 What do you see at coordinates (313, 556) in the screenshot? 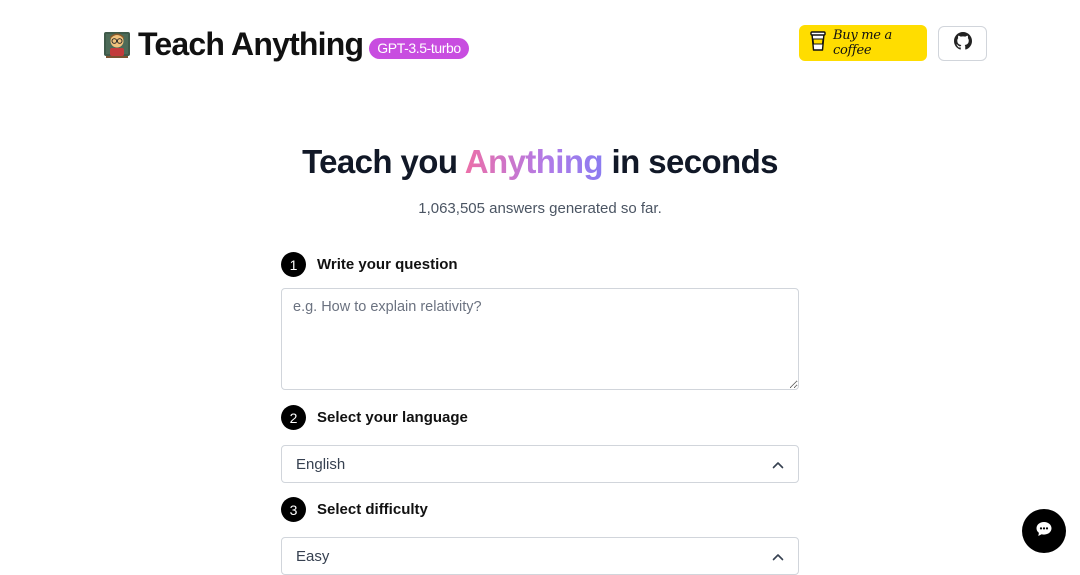
I see `difficulty-select-value: Easy` at bounding box center [313, 556].